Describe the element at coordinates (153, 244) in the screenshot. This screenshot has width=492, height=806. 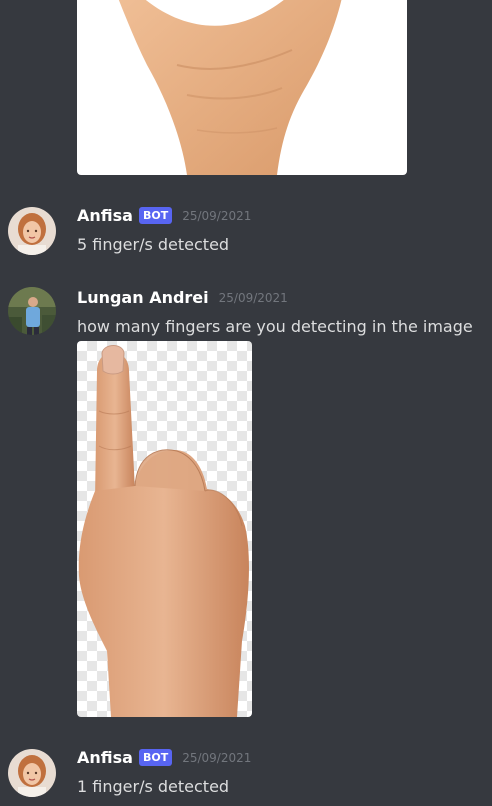
I see `message-content: 5 finger/s detected` at that location.